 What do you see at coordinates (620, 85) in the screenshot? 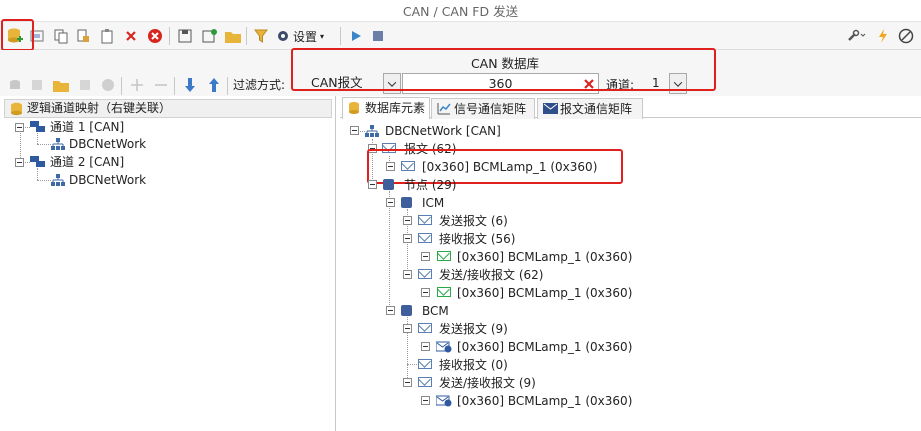
I see `channel-label: 通道:` at bounding box center [620, 85].